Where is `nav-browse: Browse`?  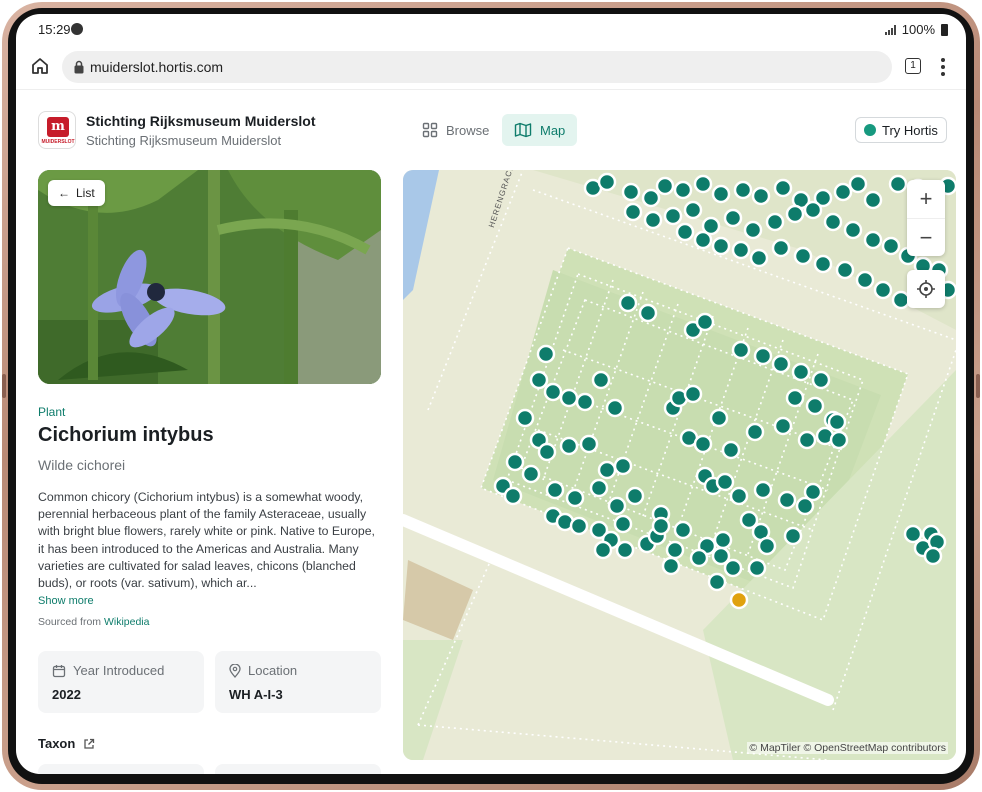
nav-browse: Browse is located at coordinates (455, 130).